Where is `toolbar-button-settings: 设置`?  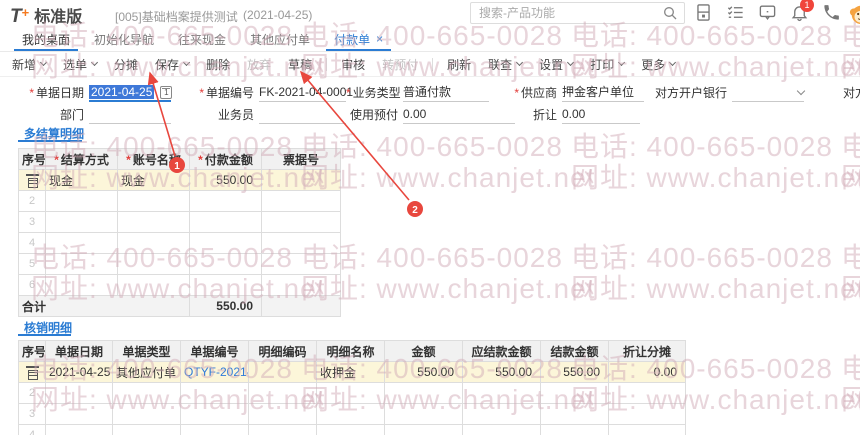
toolbar-button-settings: 设置 is located at coordinates (557, 64).